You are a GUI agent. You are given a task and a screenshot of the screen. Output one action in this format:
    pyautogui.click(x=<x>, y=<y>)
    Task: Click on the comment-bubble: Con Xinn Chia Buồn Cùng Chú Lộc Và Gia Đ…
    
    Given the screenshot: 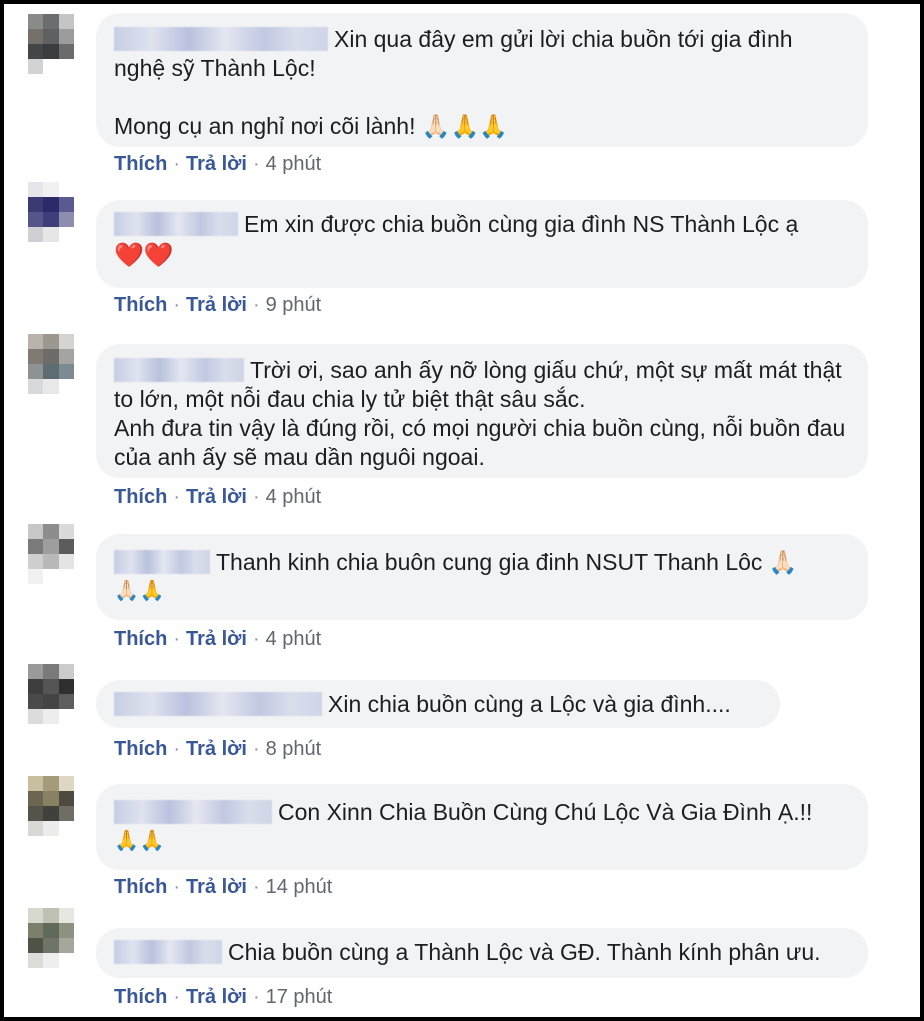 What is the action you would take?
    pyautogui.click(x=482, y=827)
    